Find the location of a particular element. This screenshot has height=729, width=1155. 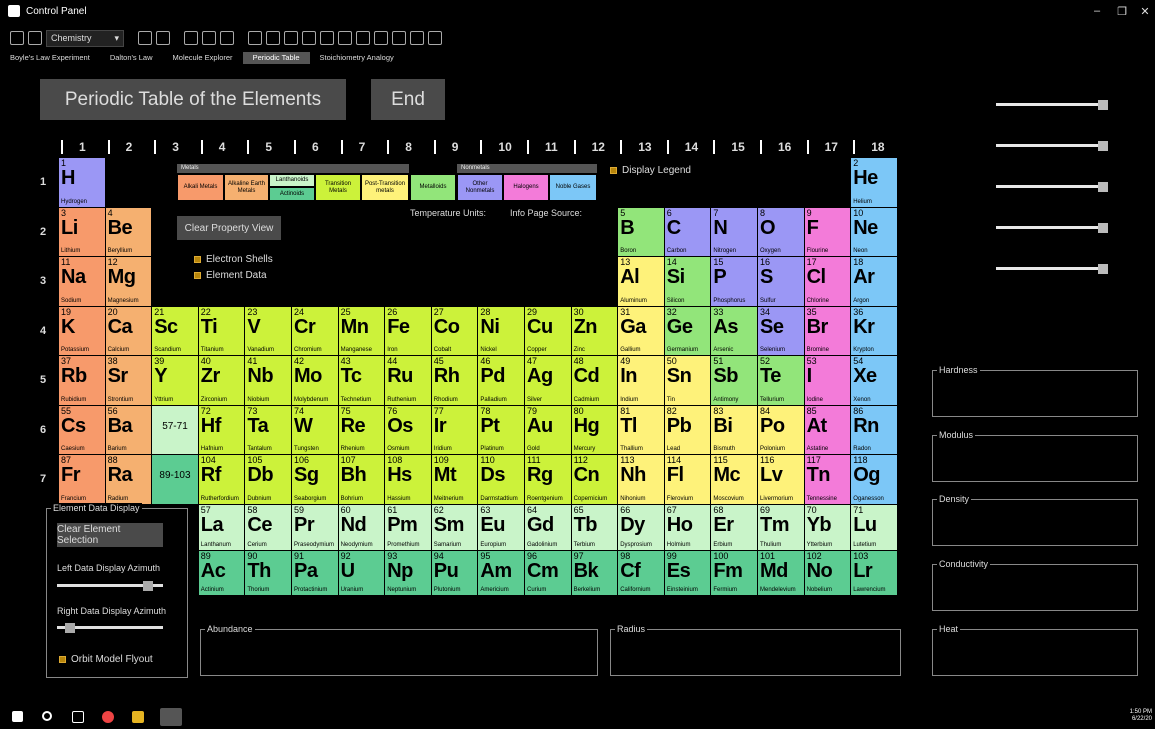

element-sodium: 11 Na Sodium is located at coordinates (82, 282).